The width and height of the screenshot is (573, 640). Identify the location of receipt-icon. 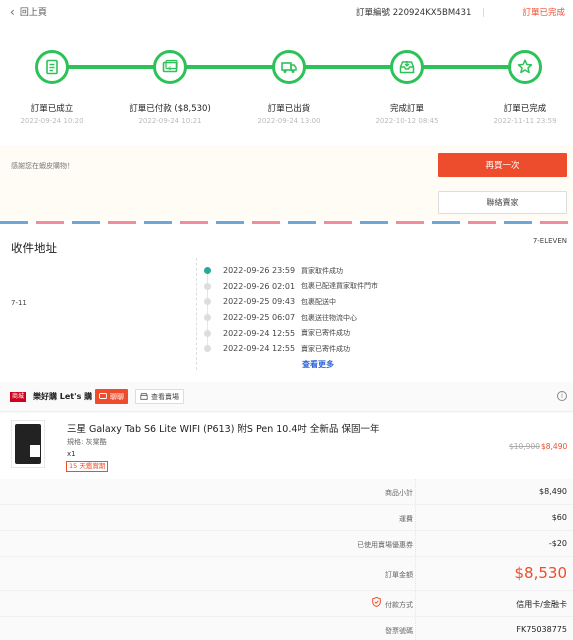
(52, 67).